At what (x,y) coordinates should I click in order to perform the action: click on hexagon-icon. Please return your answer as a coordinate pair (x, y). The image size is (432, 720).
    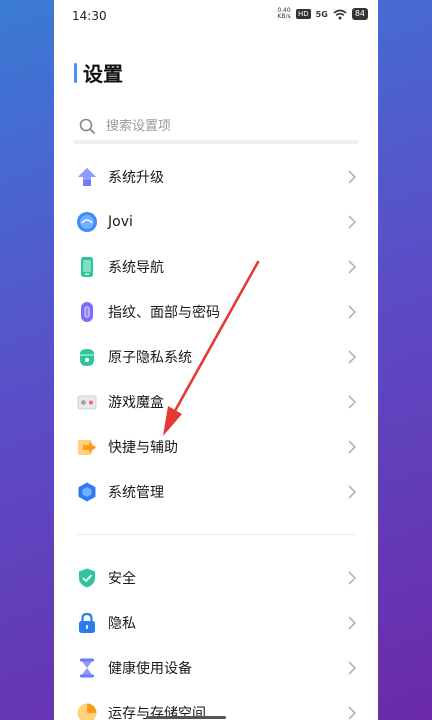
    Looking at the image, I should click on (87, 491).